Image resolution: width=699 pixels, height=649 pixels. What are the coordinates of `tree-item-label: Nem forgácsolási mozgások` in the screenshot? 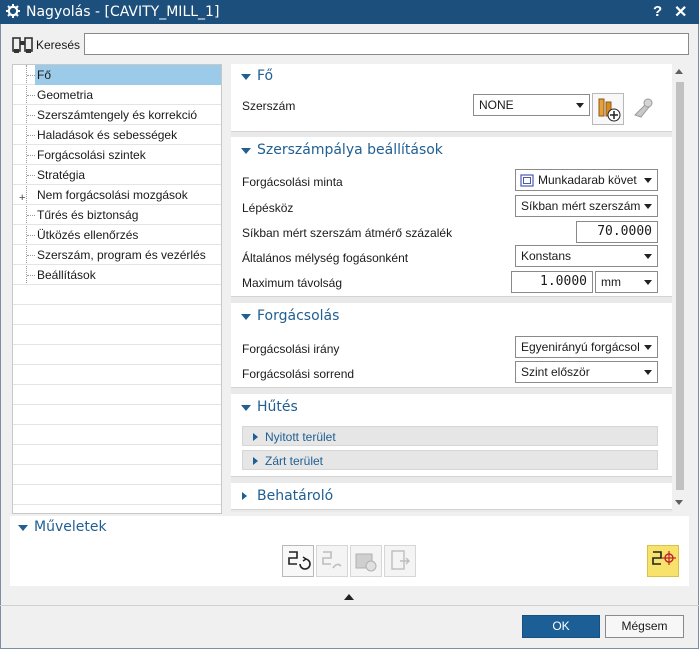 It's located at (112, 195).